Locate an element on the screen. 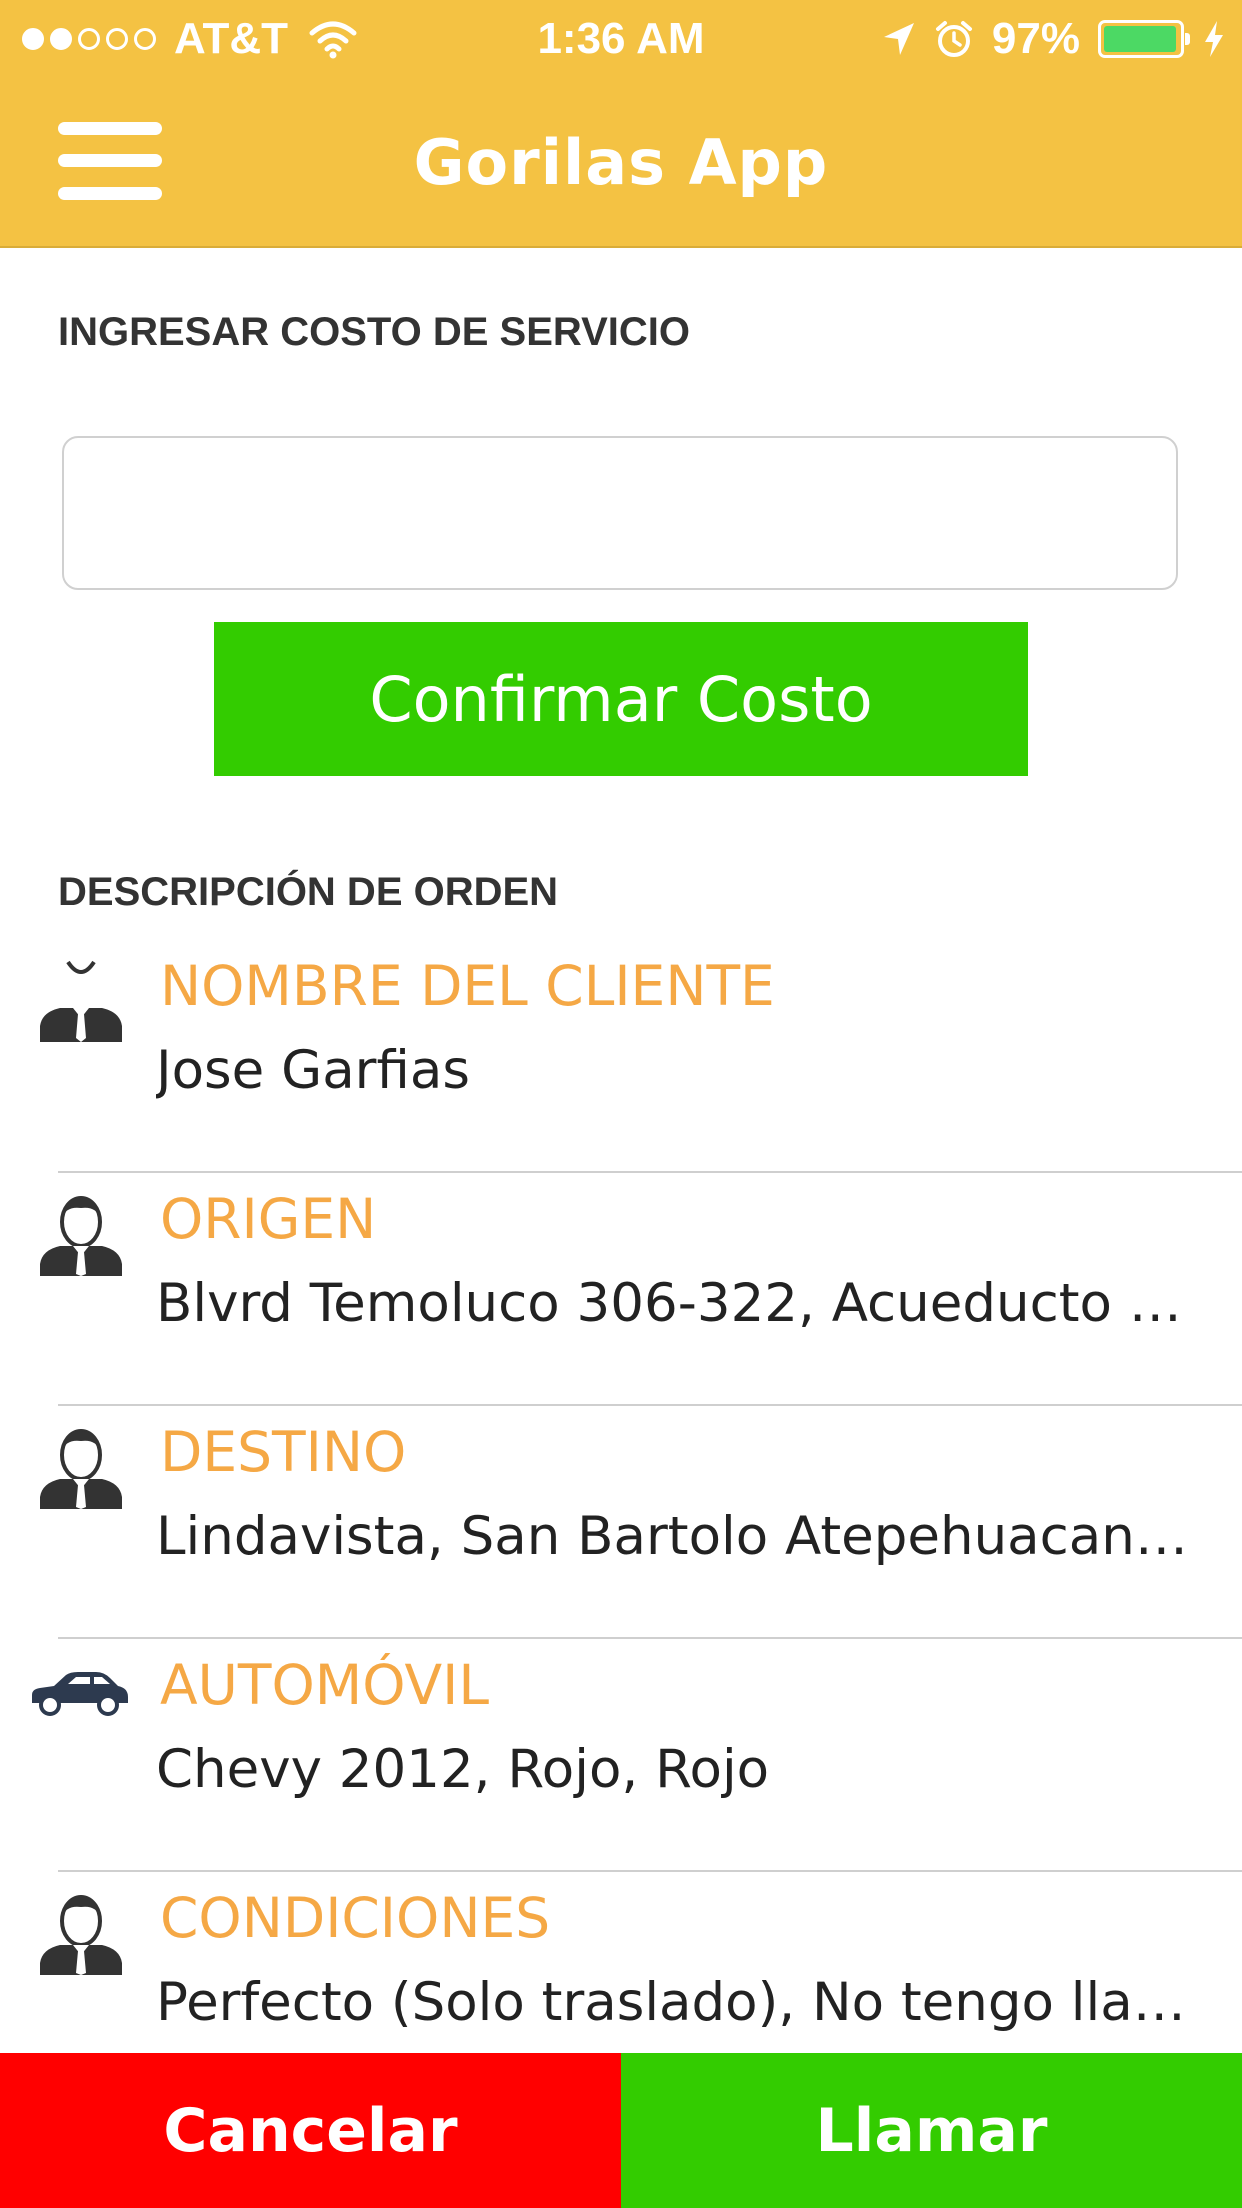 This screenshot has width=1242, height=2208. item-title: CONDICIONES is located at coordinates (355, 1918).